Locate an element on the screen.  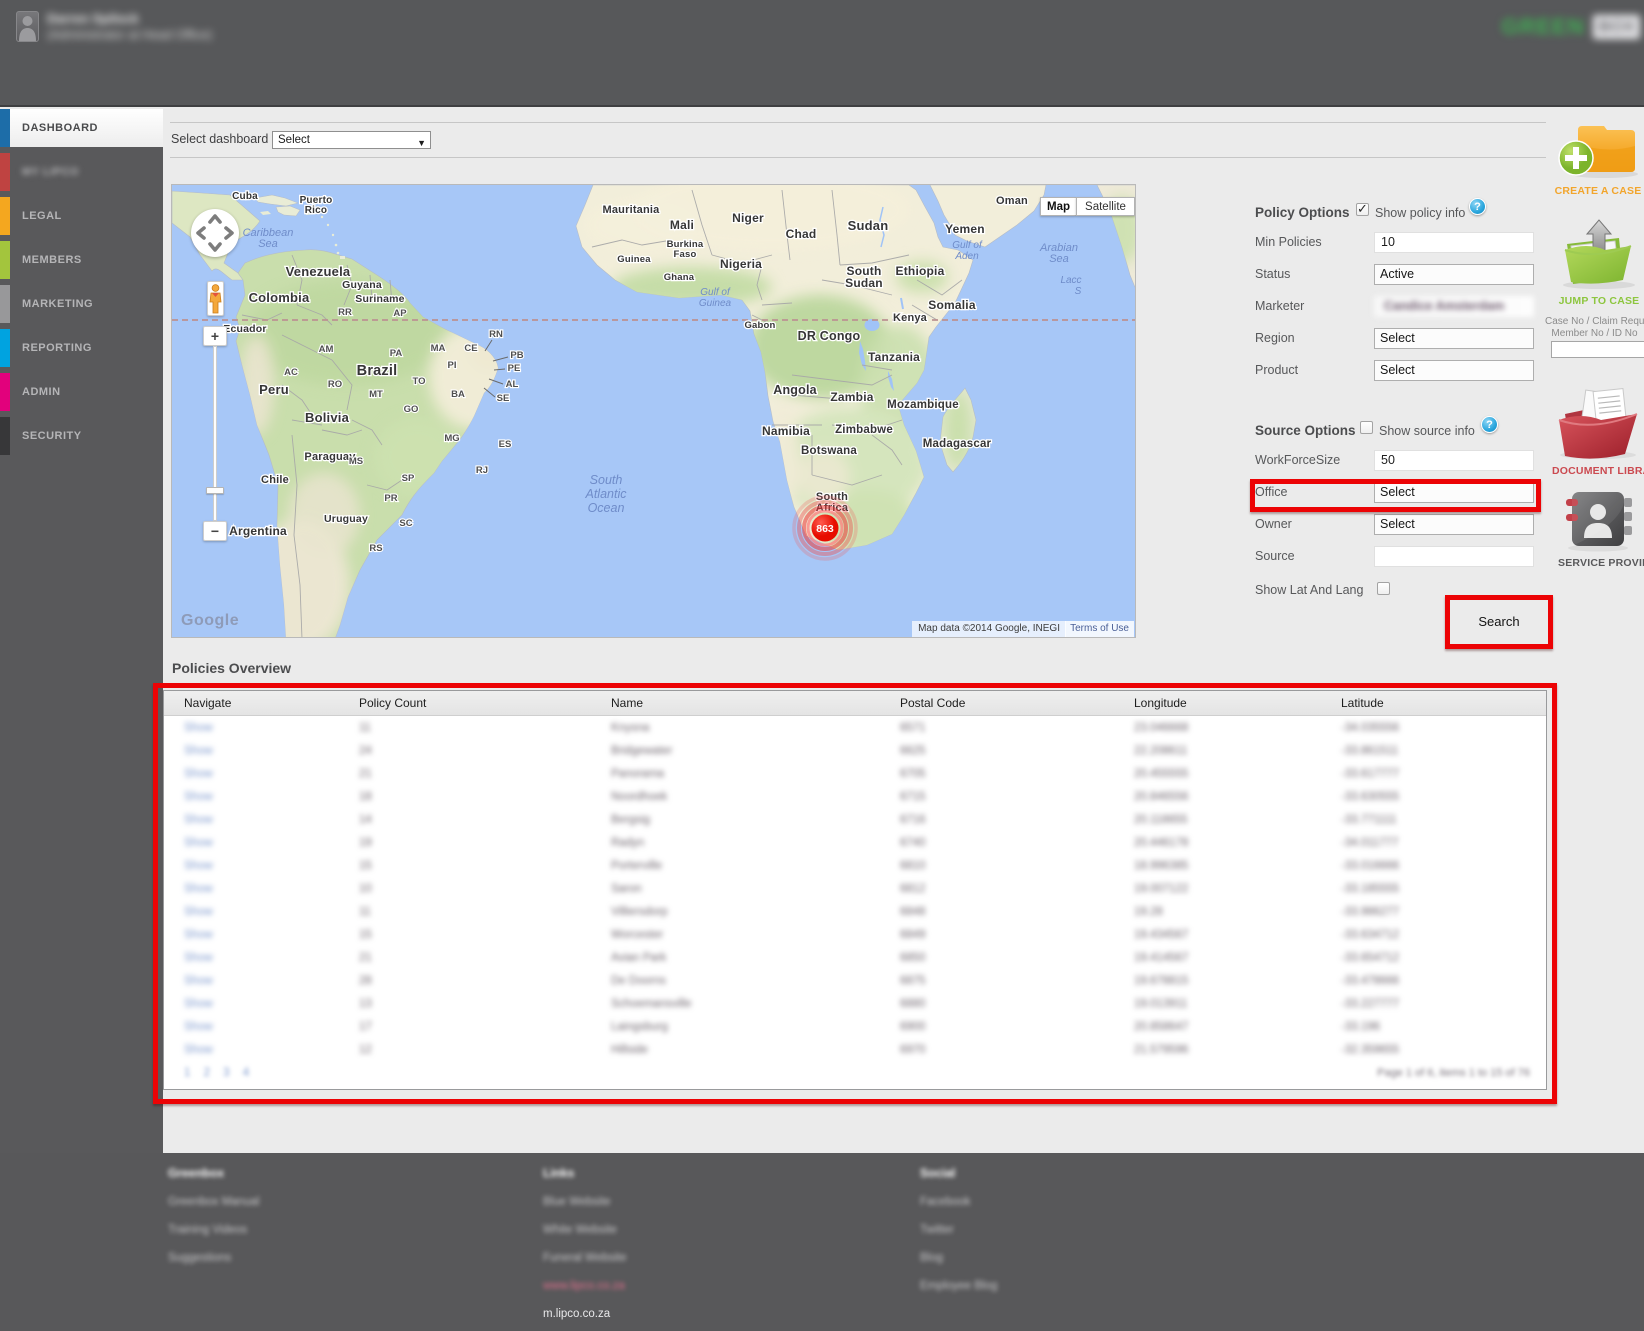
footer-link-mobile-site: m.lipco.co.za is located at coordinates (585, 1314).